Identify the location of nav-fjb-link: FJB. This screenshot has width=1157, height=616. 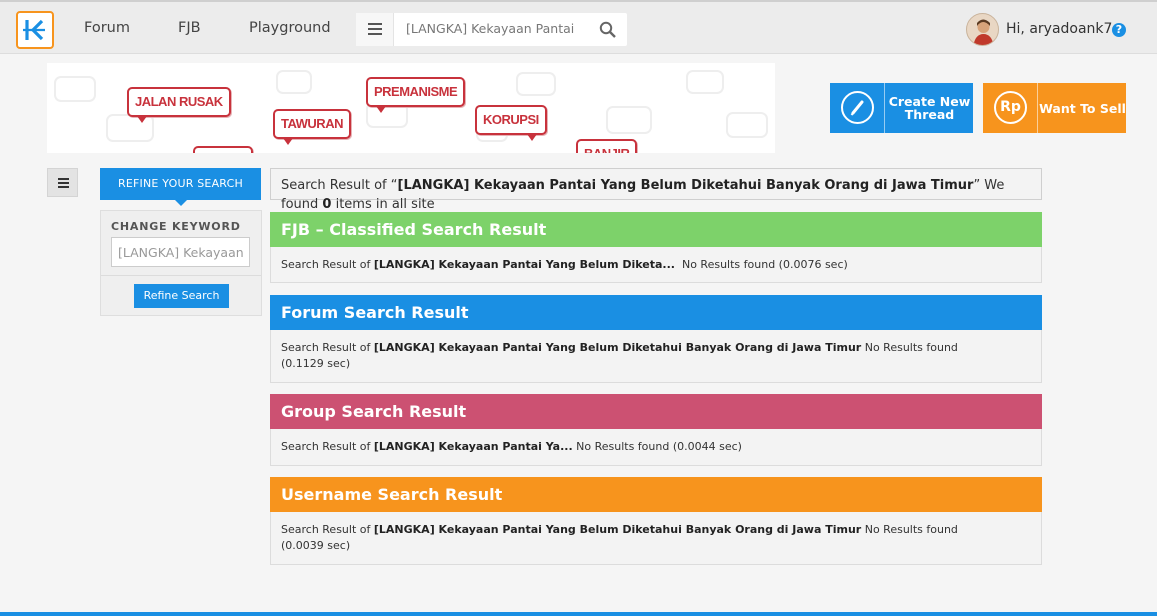
(189, 28).